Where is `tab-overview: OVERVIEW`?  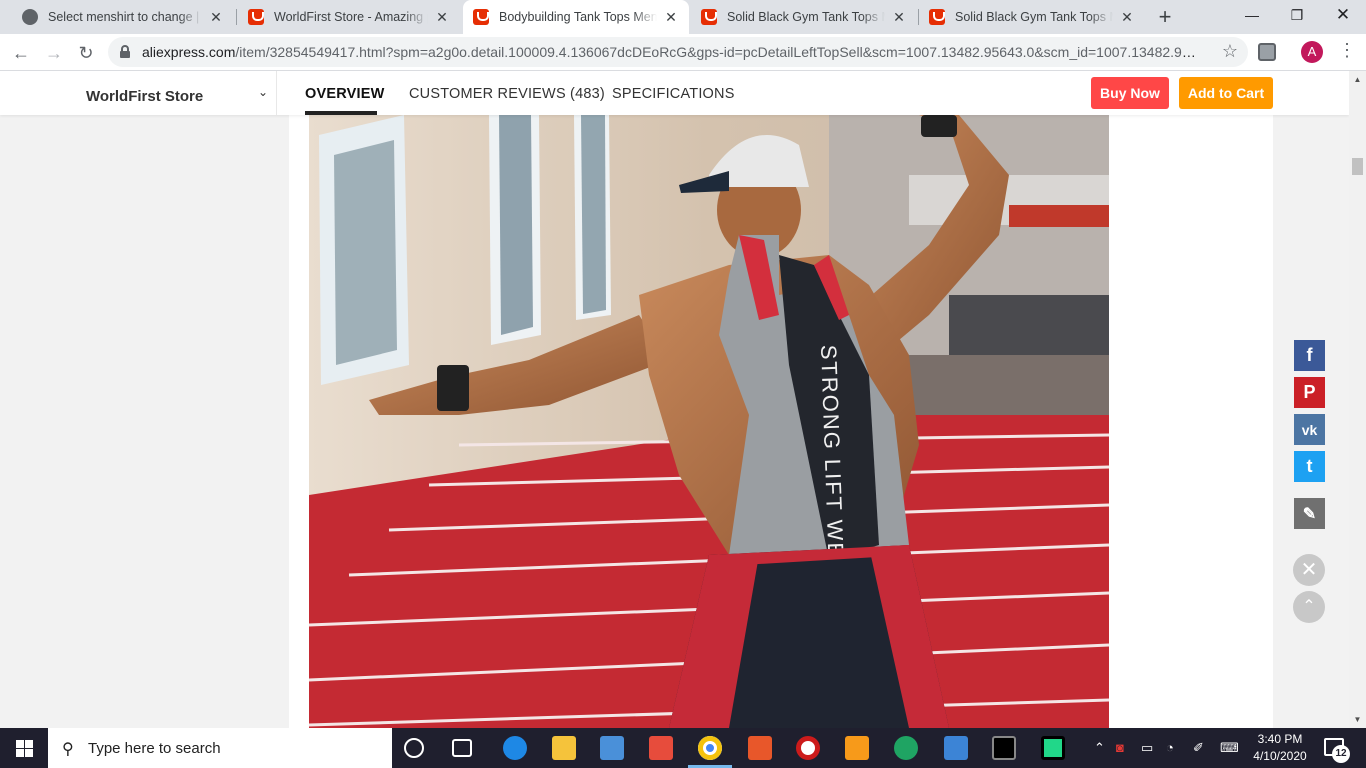 tab-overview: OVERVIEW is located at coordinates (345, 94).